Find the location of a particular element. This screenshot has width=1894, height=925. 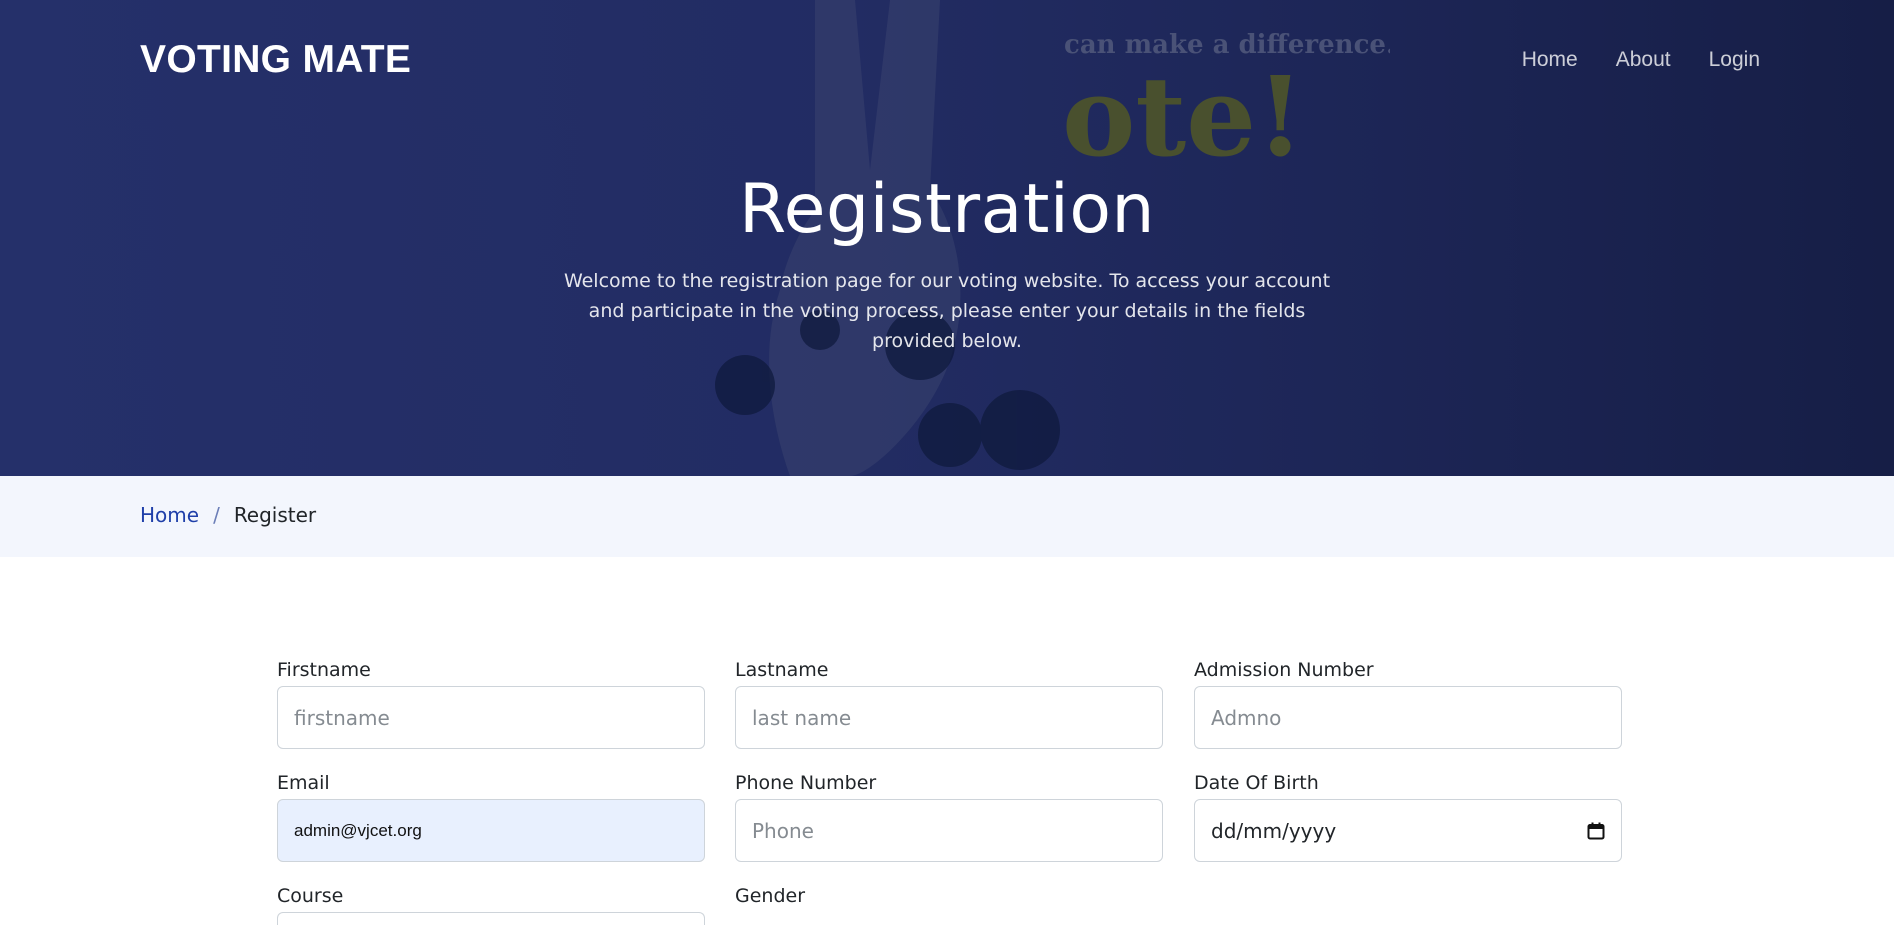

lastname-input is located at coordinates (949, 717).